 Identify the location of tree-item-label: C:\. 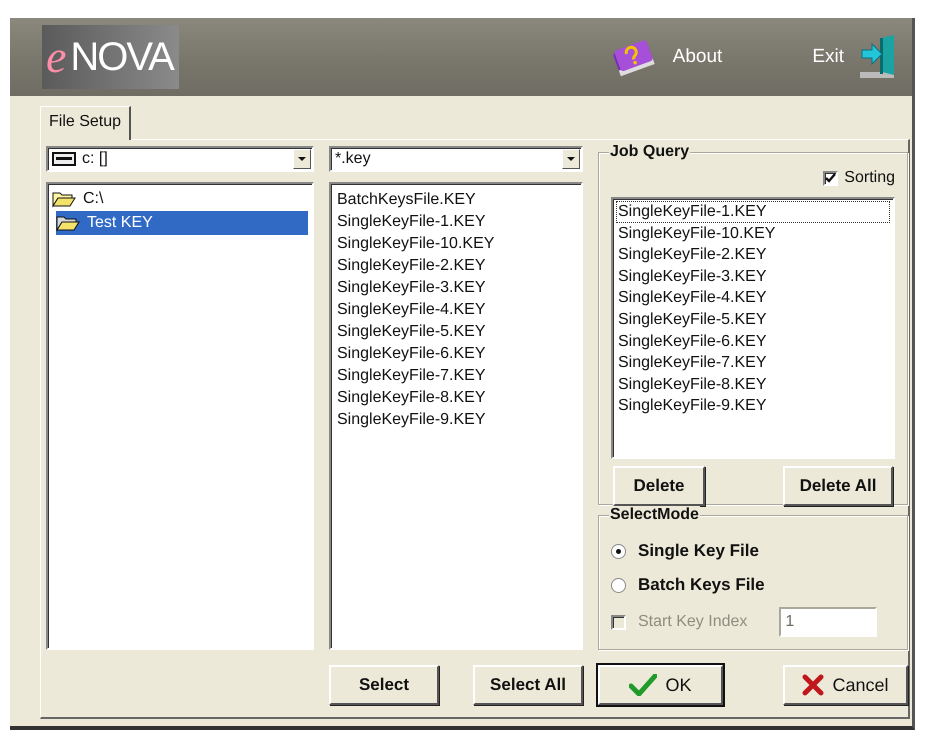
(93, 199).